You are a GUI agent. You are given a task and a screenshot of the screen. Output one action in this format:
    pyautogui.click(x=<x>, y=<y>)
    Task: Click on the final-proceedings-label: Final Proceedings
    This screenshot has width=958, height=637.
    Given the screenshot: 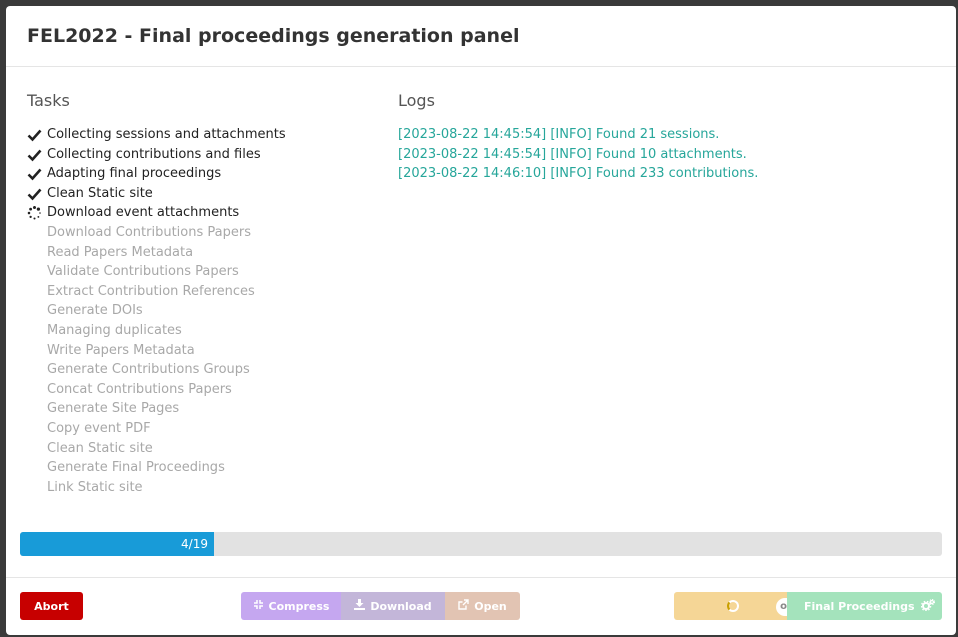 What is the action you would take?
    pyautogui.click(x=859, y=606)
    